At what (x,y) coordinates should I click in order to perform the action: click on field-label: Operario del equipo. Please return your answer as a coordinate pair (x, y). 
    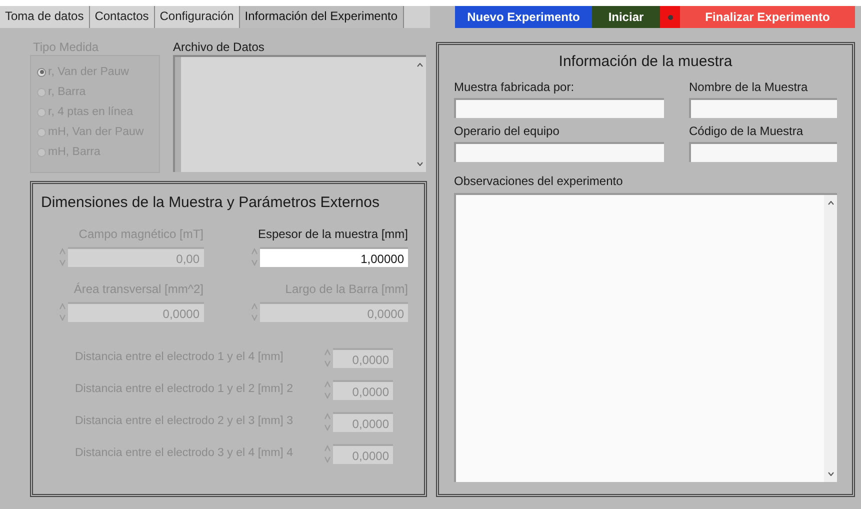
    Looking at the image, I should click on (507, 131).